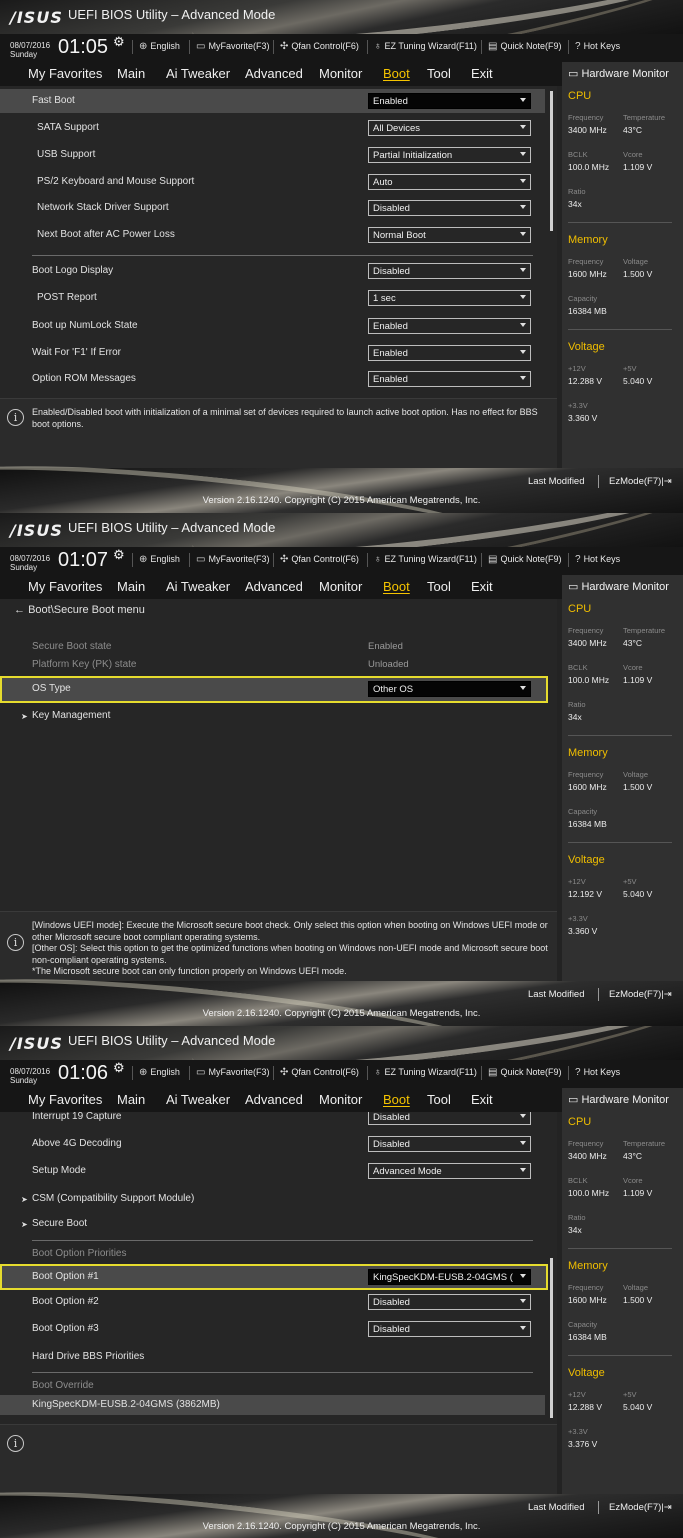 This screenshot has width=683, height=1538. What do you see at coordinates (272, 716) in the screenshot?
I see `key-management-item: ➤ Key Management` at bounding box center [272, 716].